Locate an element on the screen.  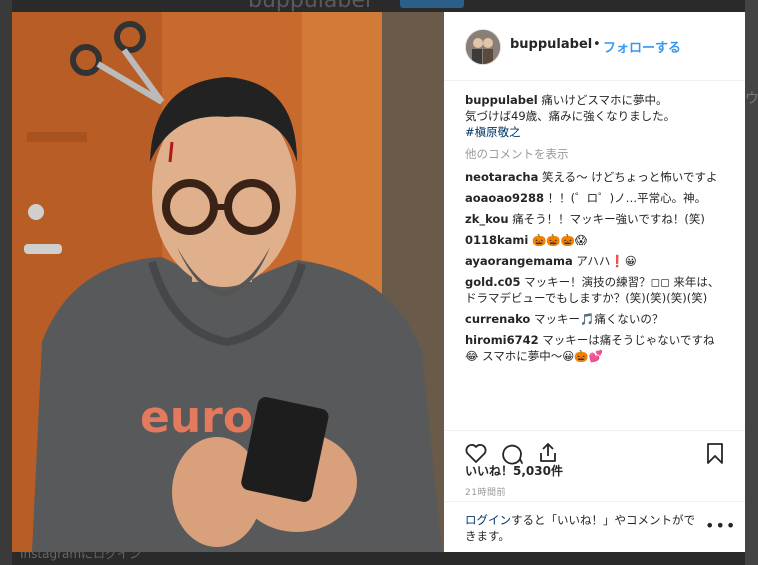
likes-count: いいね！5,030件 is located at coordinates (514, 470).